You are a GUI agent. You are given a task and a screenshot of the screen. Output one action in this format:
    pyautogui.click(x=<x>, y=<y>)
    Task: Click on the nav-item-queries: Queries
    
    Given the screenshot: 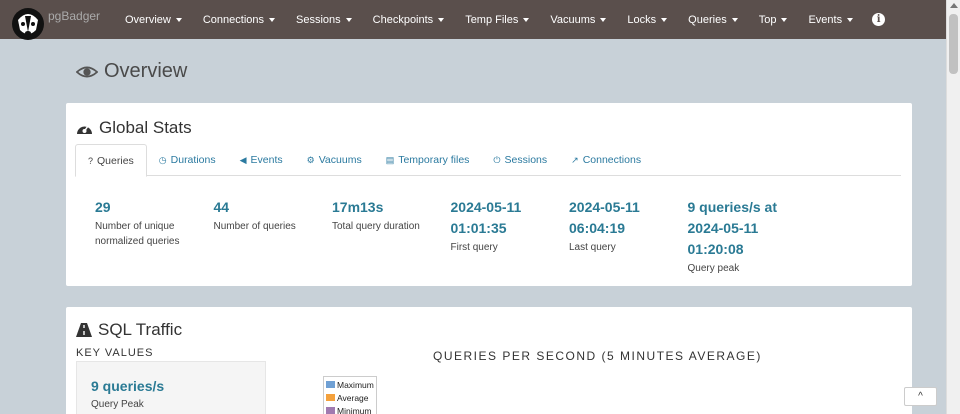 What is the action you would take?
    pyautogui.click(x=713, y=19)
    